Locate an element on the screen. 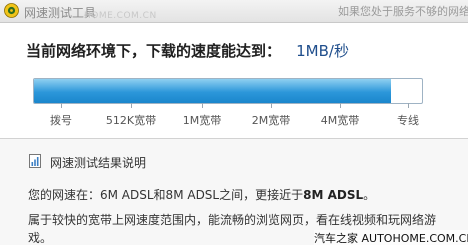 The height and width of the screenshot is (245, 468). speed-meter-ticks is located at coordinates (227, 106).